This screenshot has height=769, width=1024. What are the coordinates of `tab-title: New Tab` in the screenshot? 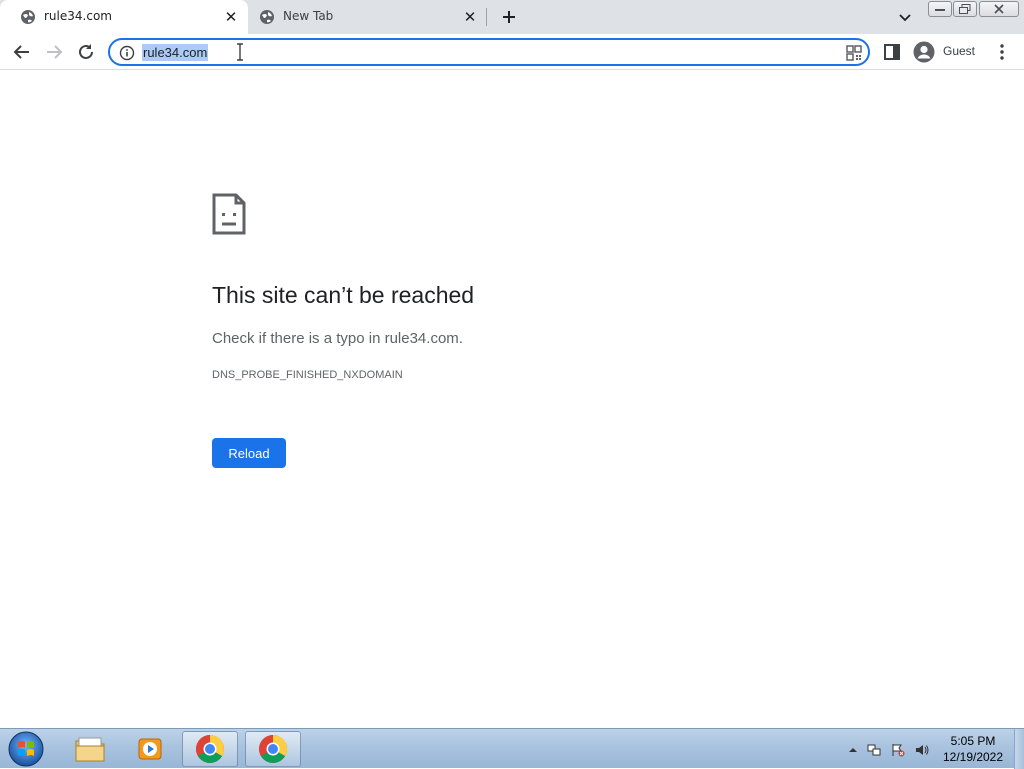 It's located at (308, 16).